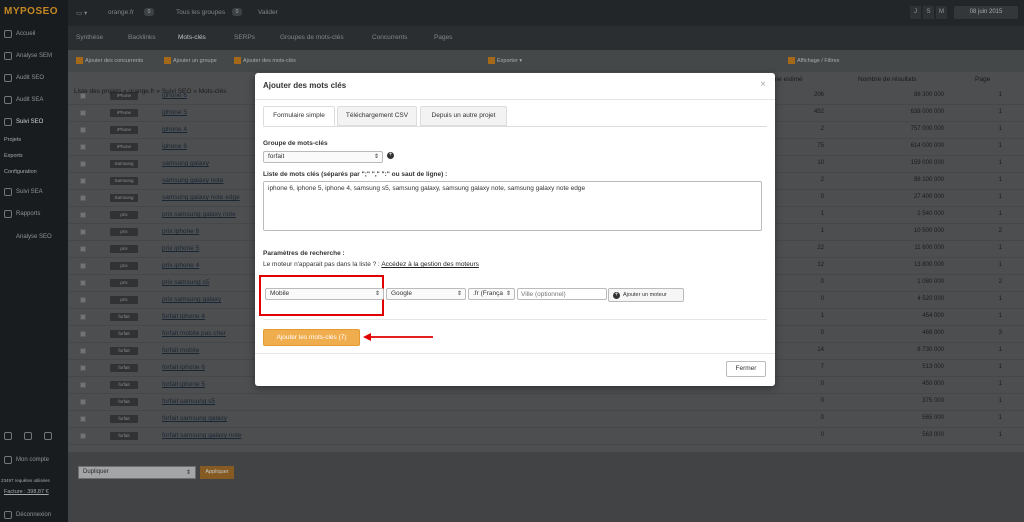 The image size is (1024, 522). I want to click on engine-select: Google ⇕, so click(426, 294).